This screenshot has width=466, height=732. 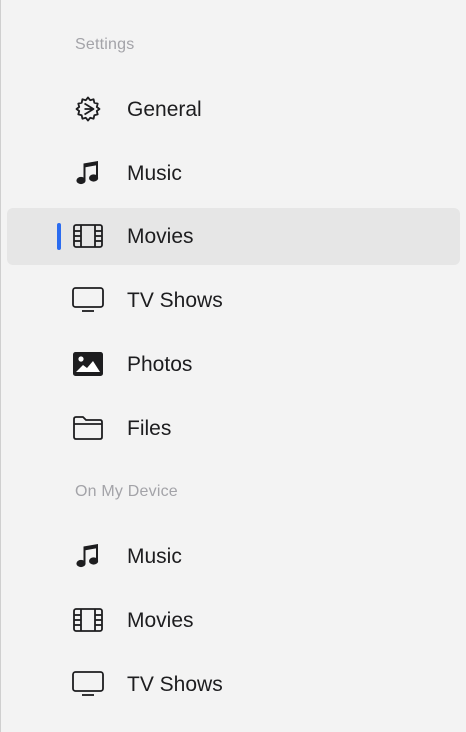 I want to click on device-item-music: Music, so click(x=233, y=556).